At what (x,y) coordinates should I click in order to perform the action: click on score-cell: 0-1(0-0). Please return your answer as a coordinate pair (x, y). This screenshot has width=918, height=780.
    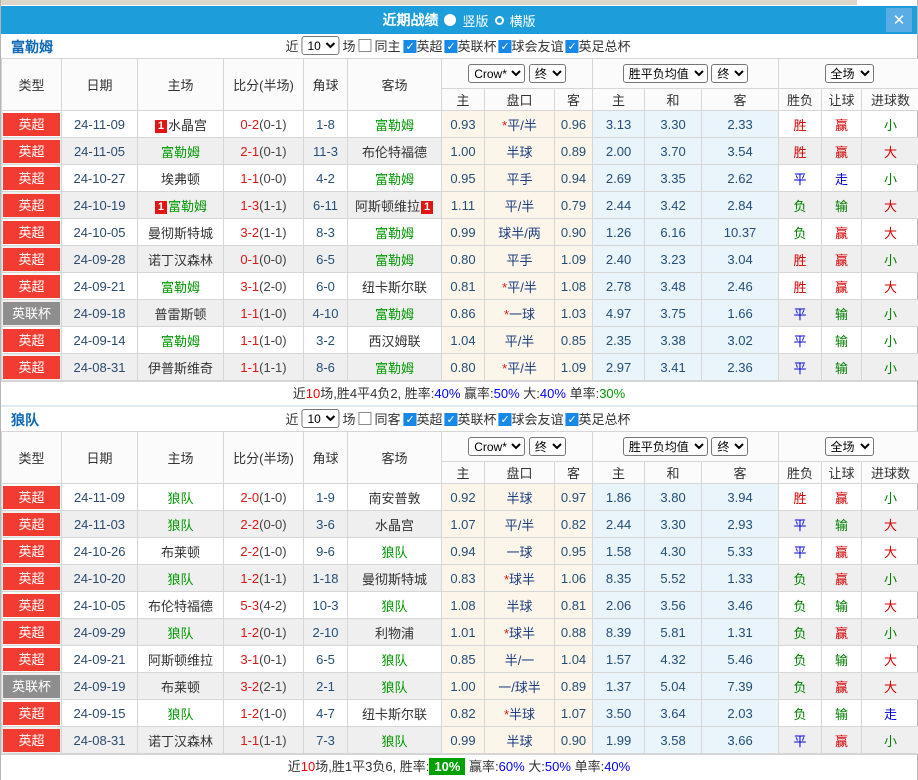
    Looking at the image, I should click on (263, 259).